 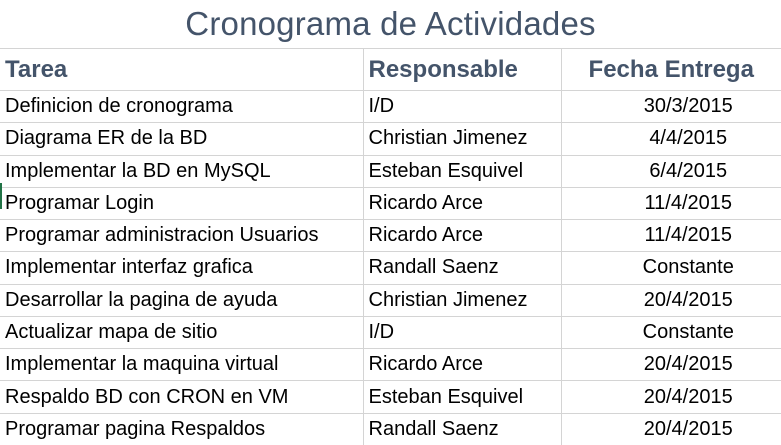 I want to click on cell-fecha-entrega: 4/4/2015, so click(x=670, y=139).